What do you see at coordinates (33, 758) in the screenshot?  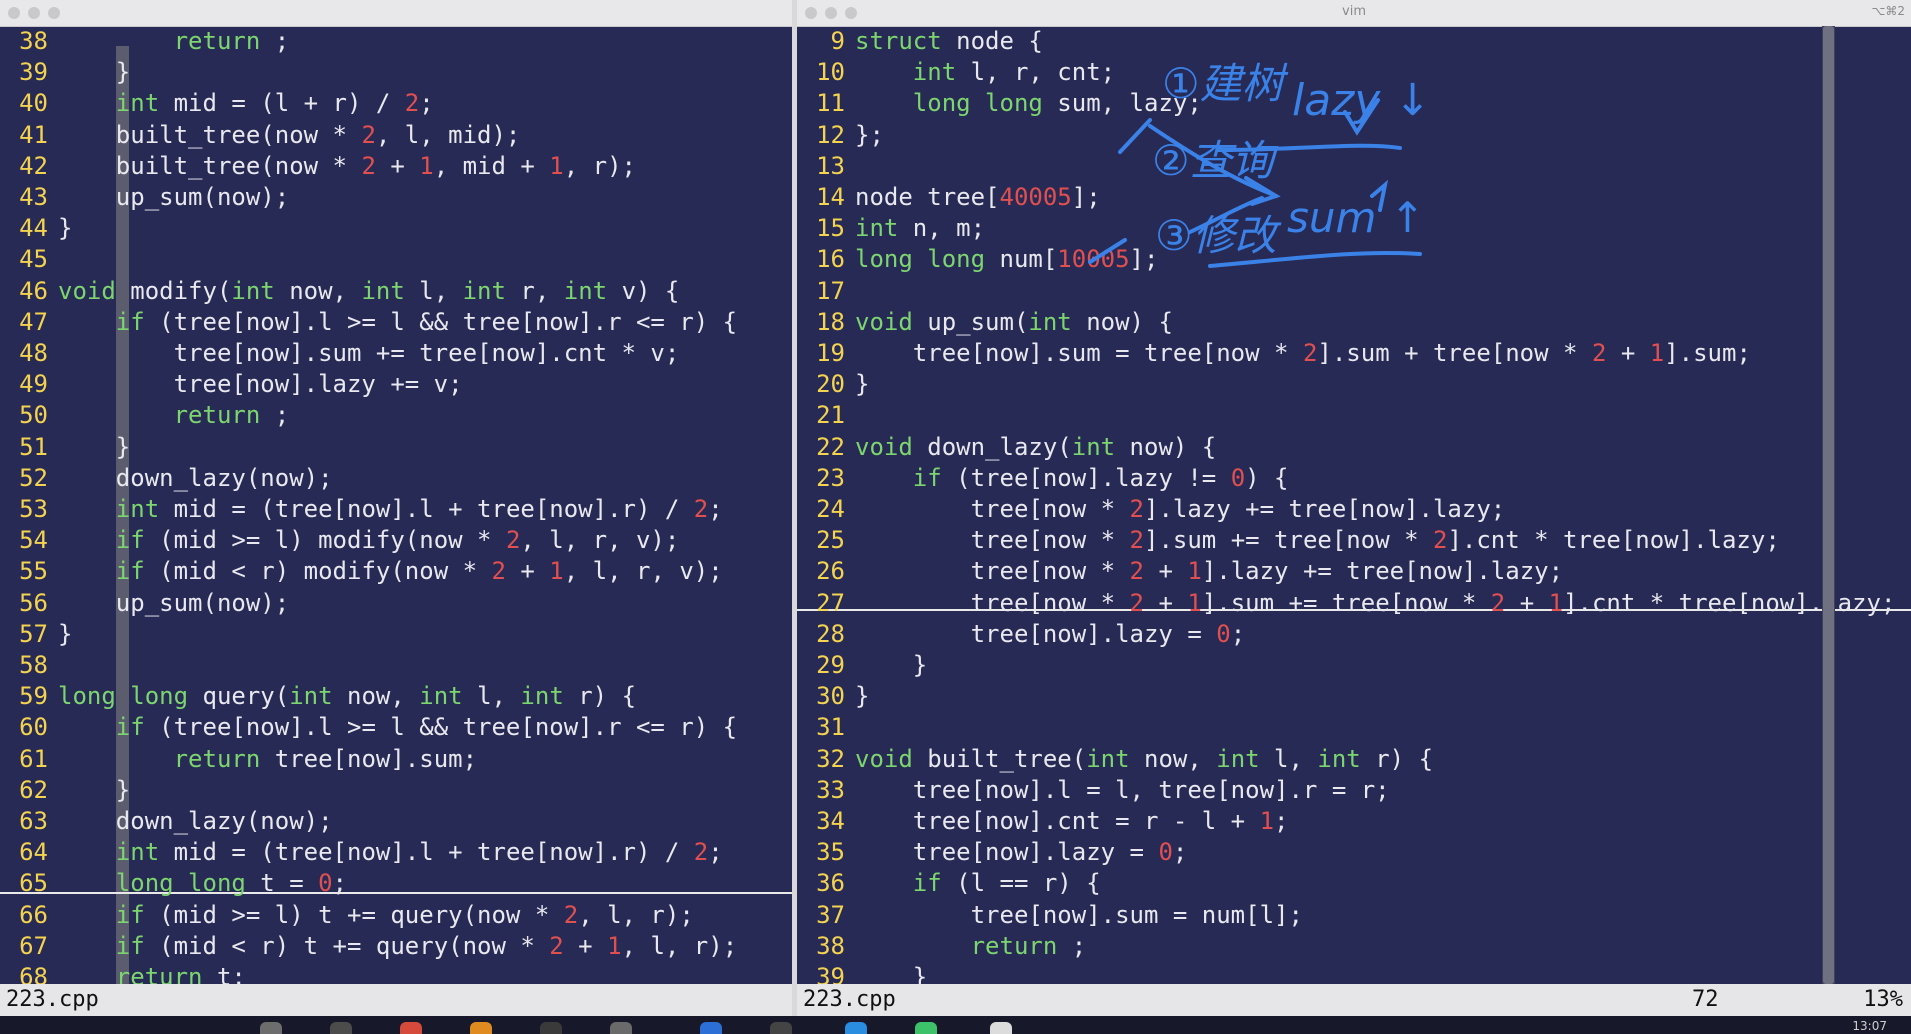 I see `line-number: 61` at bounding box center [33, 758].